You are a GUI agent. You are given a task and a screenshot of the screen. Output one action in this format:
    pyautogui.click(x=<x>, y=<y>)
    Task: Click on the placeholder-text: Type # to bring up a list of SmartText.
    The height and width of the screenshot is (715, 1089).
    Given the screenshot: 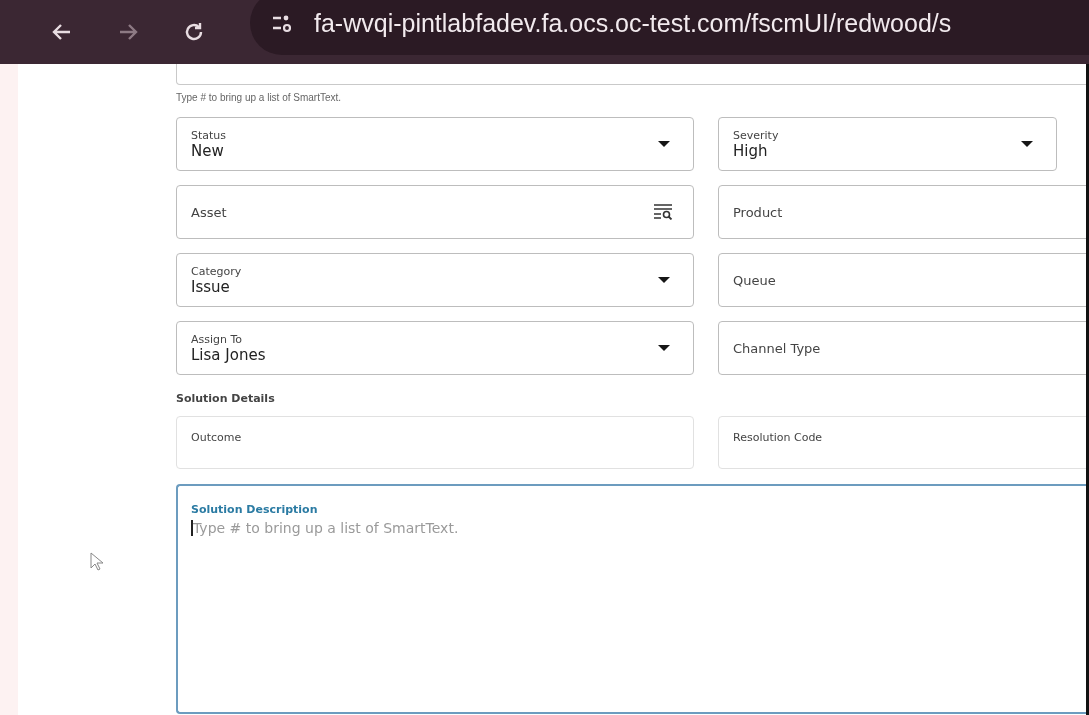 What is the action you would take?
    pyautogui.click(x=325, y=528)
    